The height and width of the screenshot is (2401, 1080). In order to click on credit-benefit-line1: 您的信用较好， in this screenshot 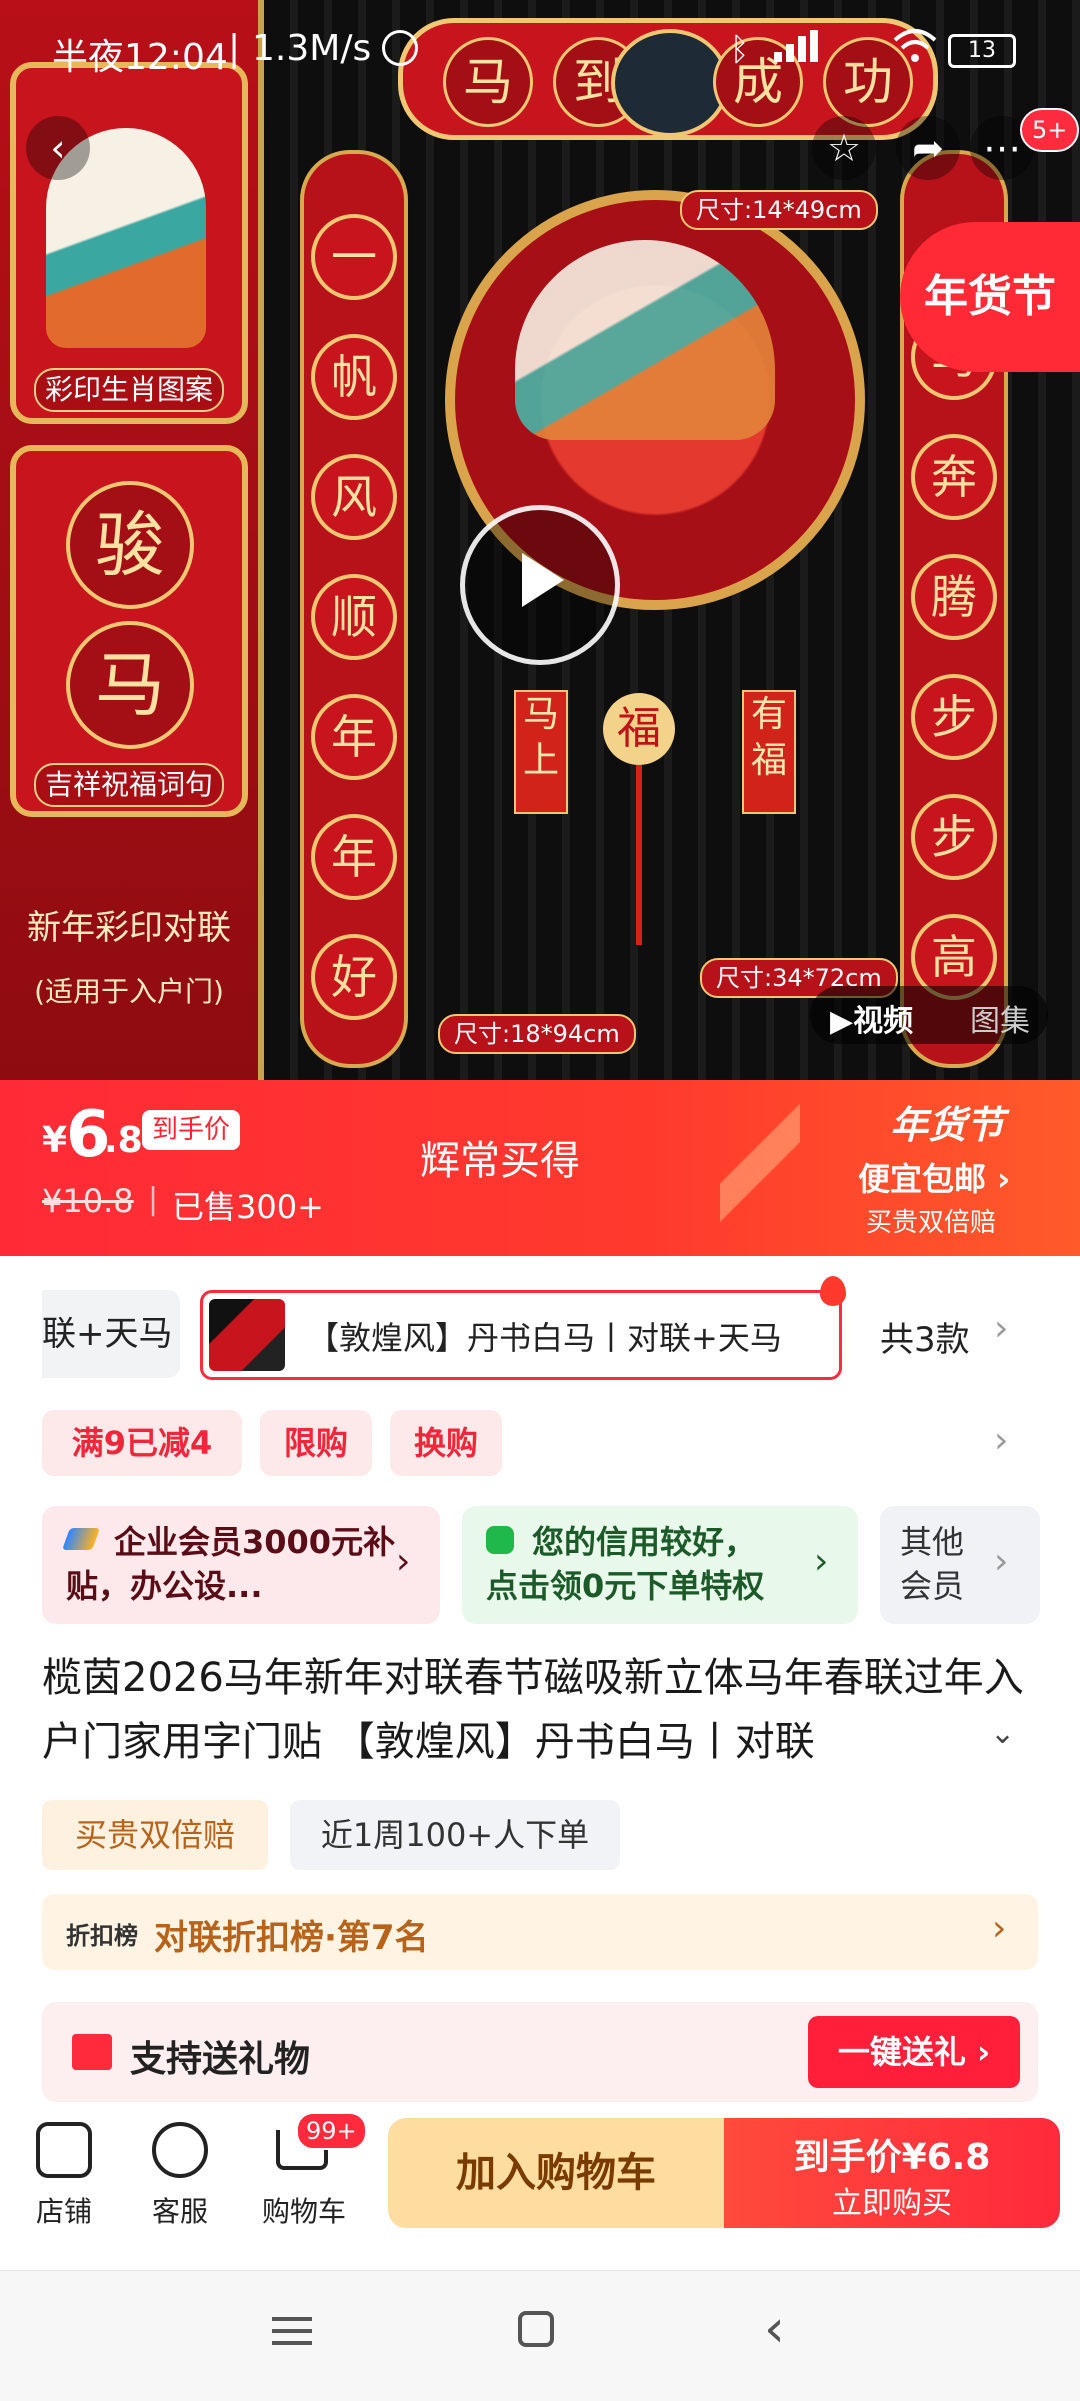, I will do `click(644, 1542)`.